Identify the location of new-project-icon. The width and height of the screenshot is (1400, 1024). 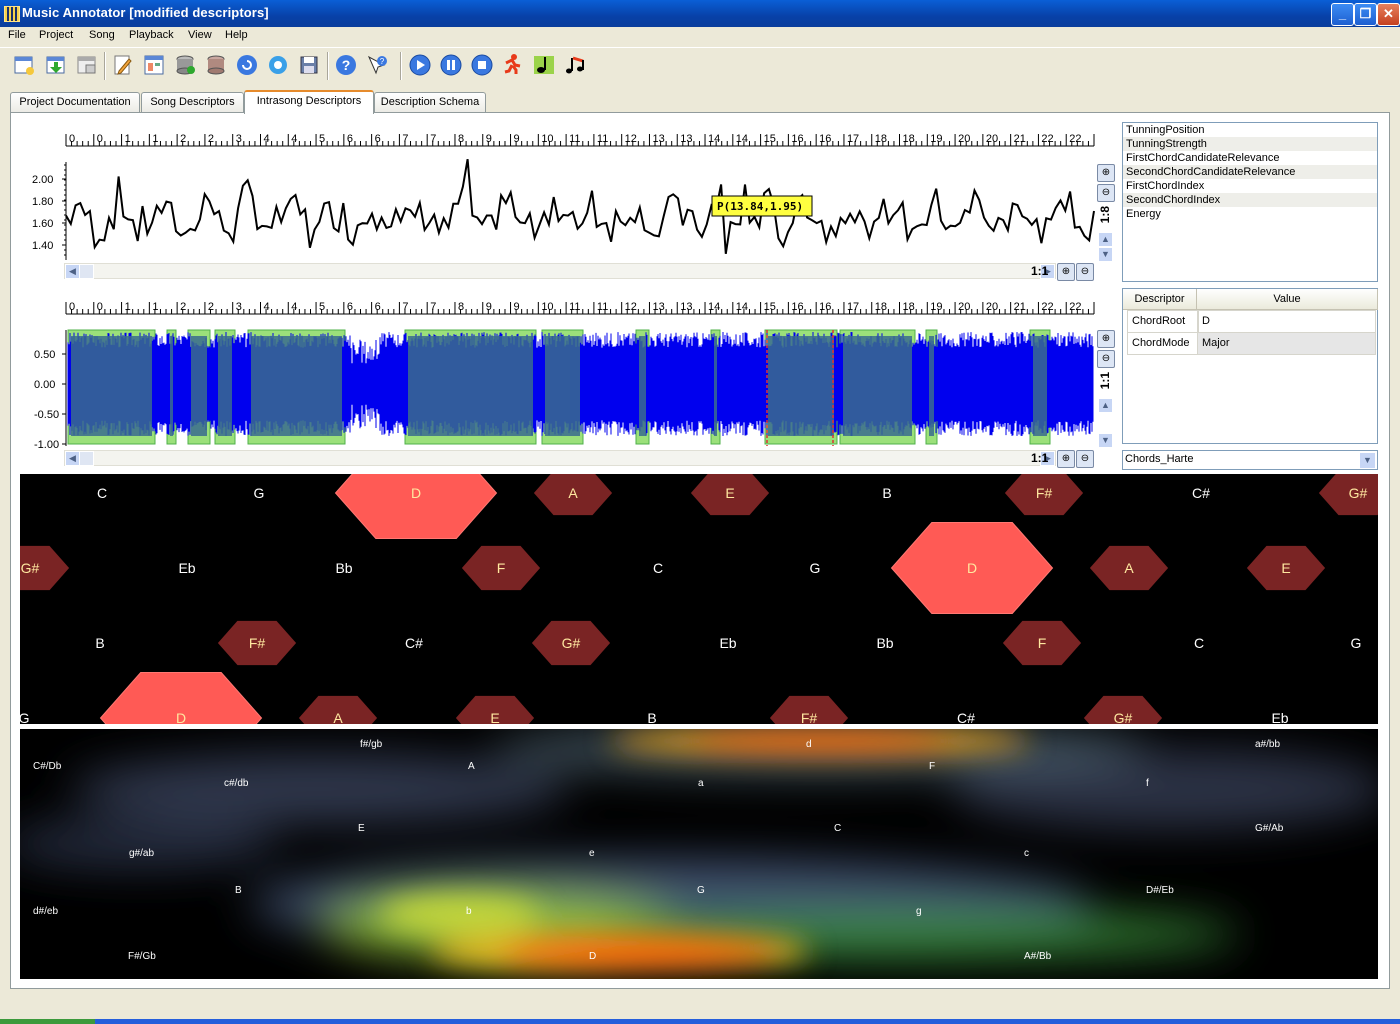
(24, 65).